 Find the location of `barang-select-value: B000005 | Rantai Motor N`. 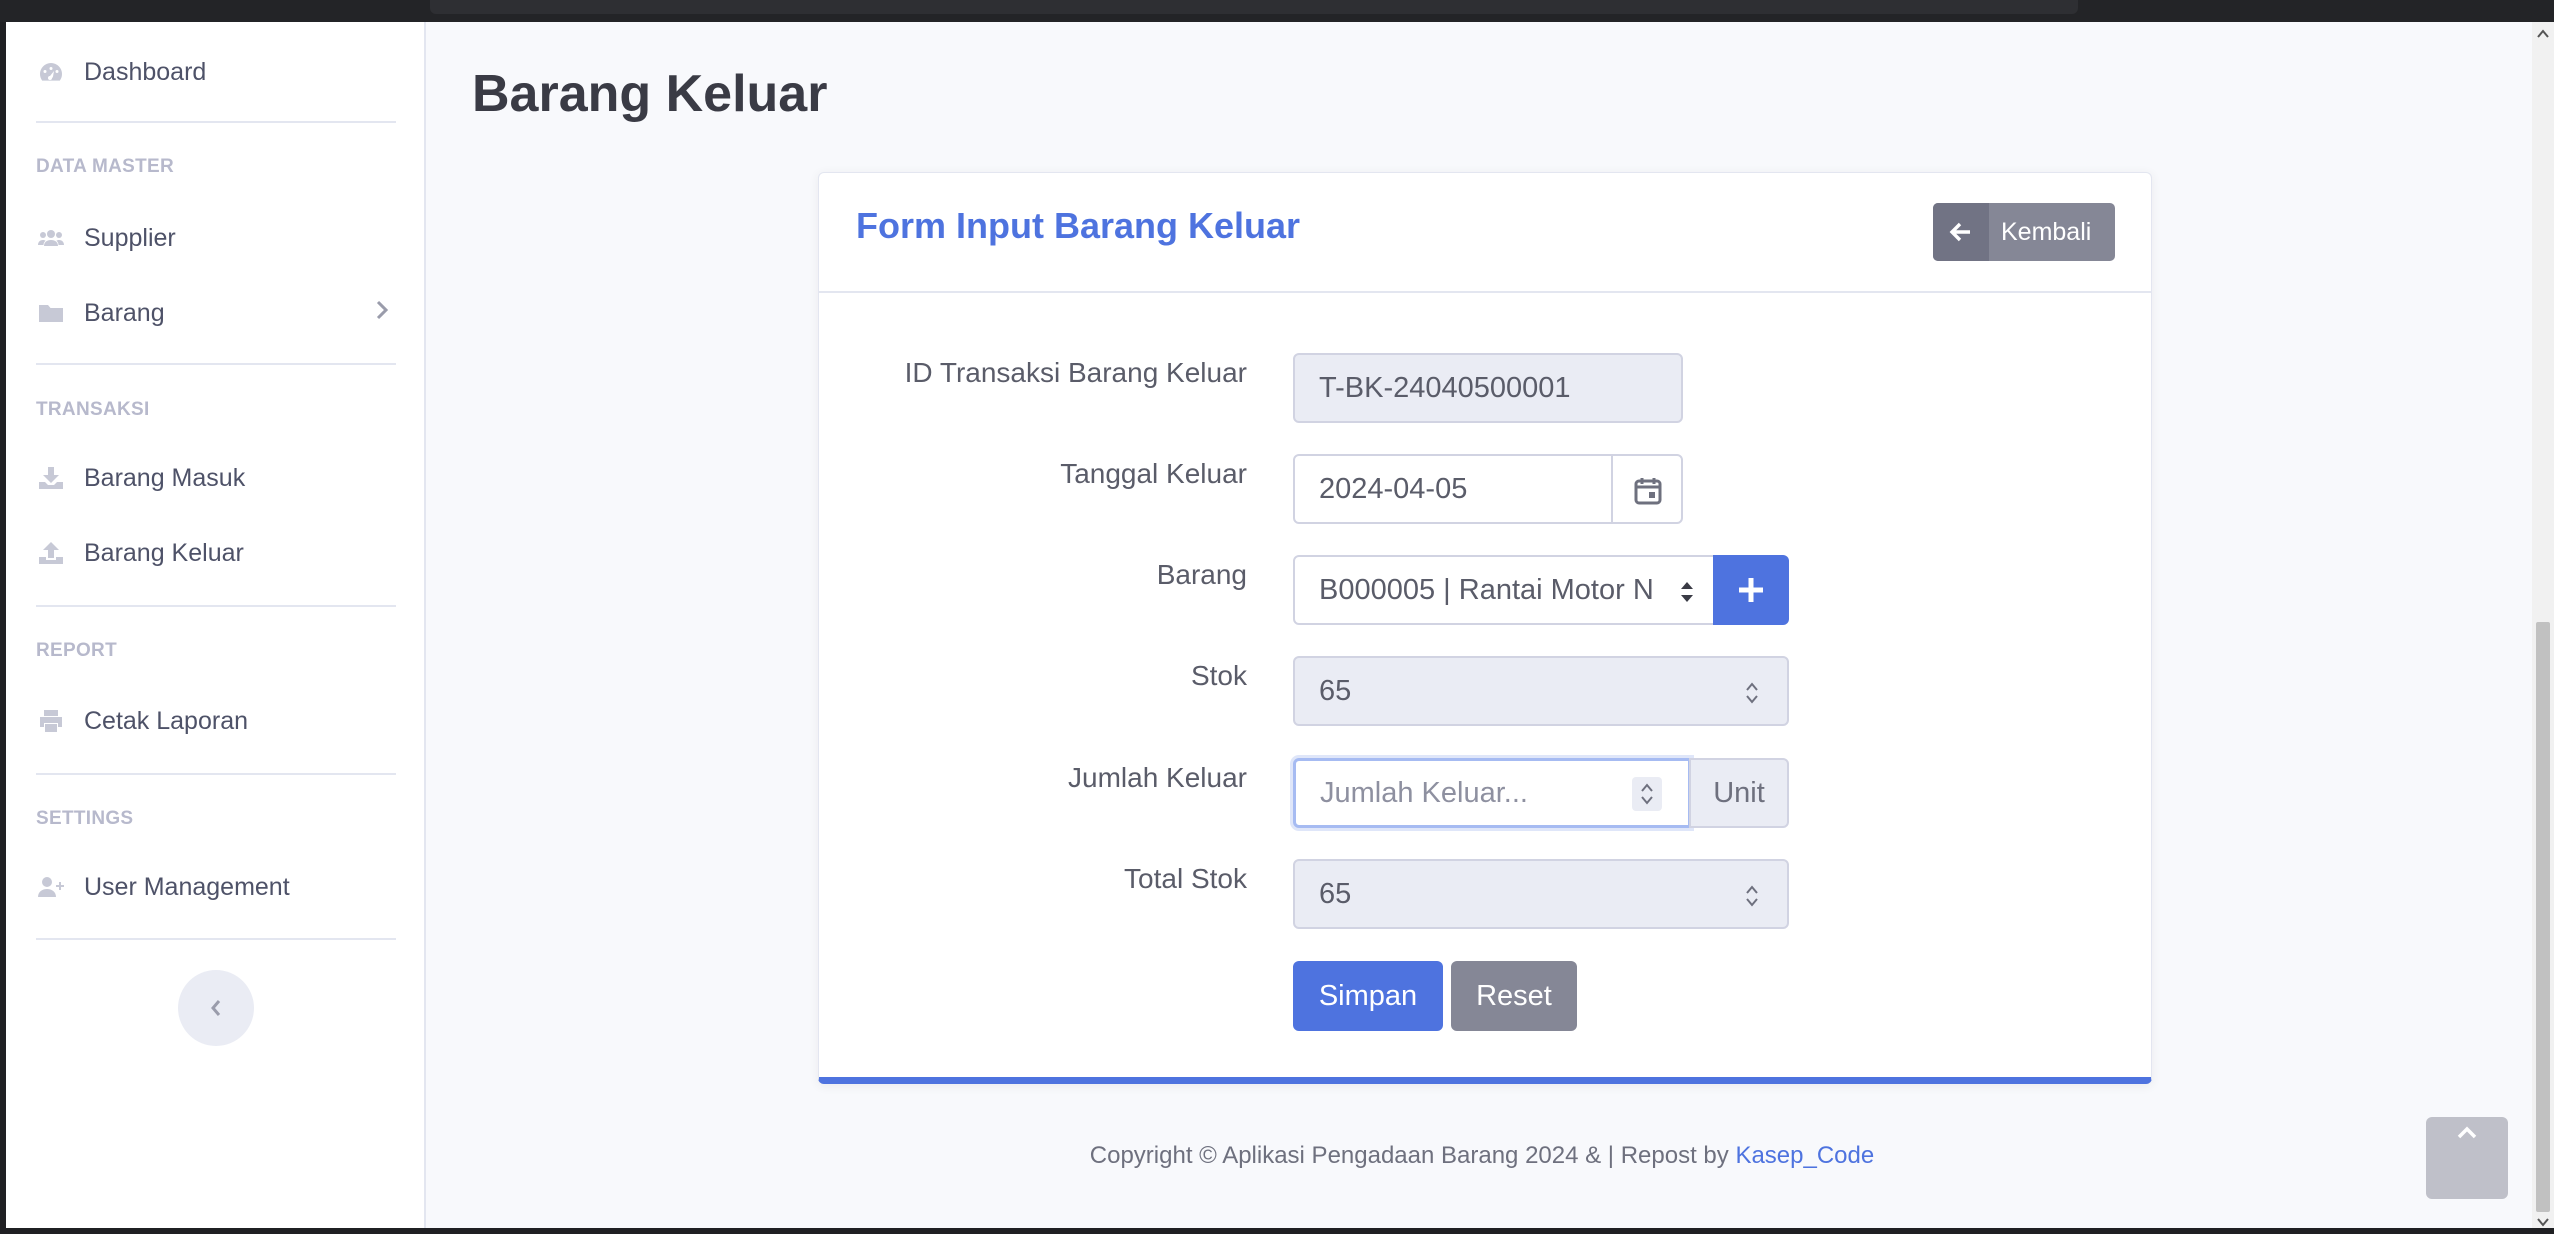

barang-select-value: B000005 | Rantai Motor N is located at coordinates (1486, 589).